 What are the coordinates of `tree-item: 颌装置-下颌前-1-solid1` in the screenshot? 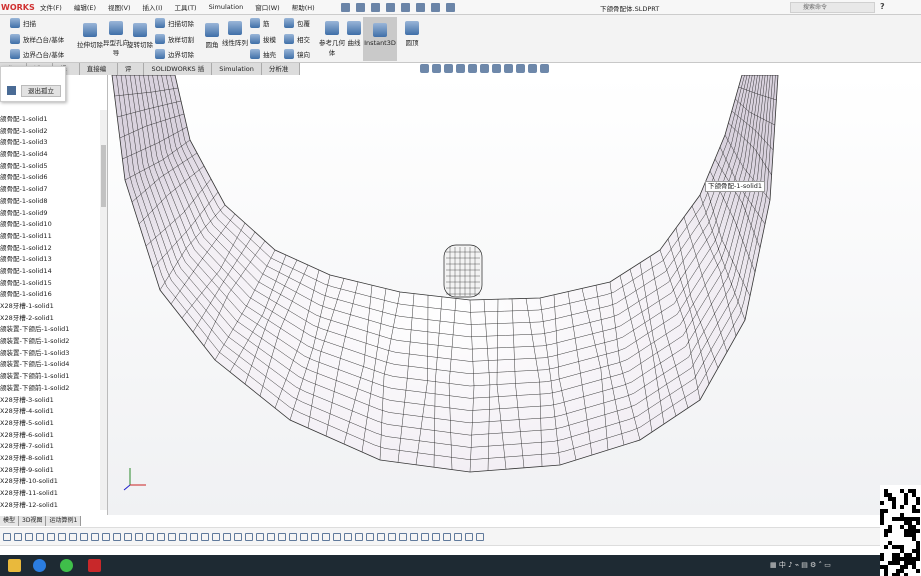 It's located at (50, 377).